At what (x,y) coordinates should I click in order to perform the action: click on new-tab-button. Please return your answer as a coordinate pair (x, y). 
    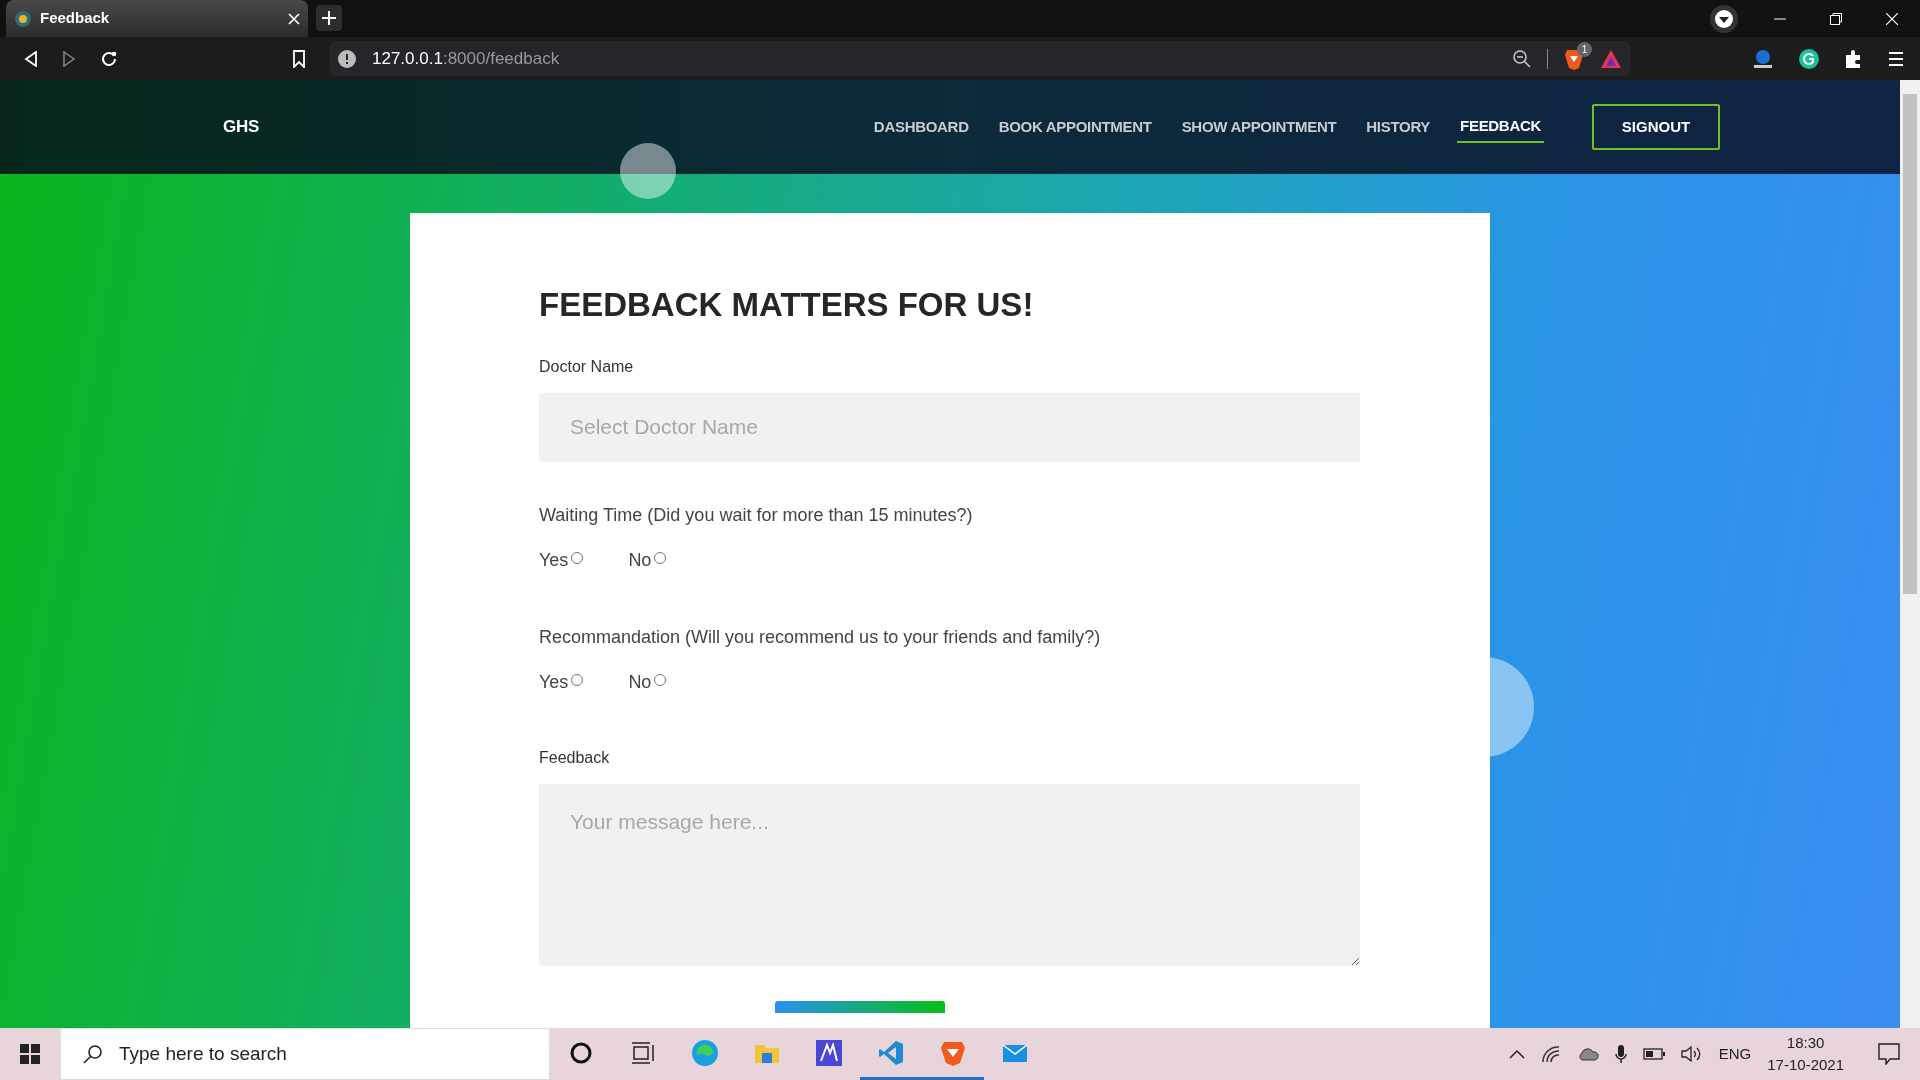
    Looking at the image, I should click on (329, 18).